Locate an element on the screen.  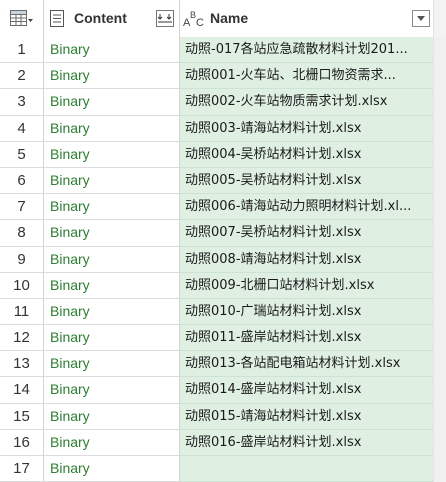
table-row: 10 Binary 动照009-北栅口站材料计划.xlsx is located at coordinates (223, 285).